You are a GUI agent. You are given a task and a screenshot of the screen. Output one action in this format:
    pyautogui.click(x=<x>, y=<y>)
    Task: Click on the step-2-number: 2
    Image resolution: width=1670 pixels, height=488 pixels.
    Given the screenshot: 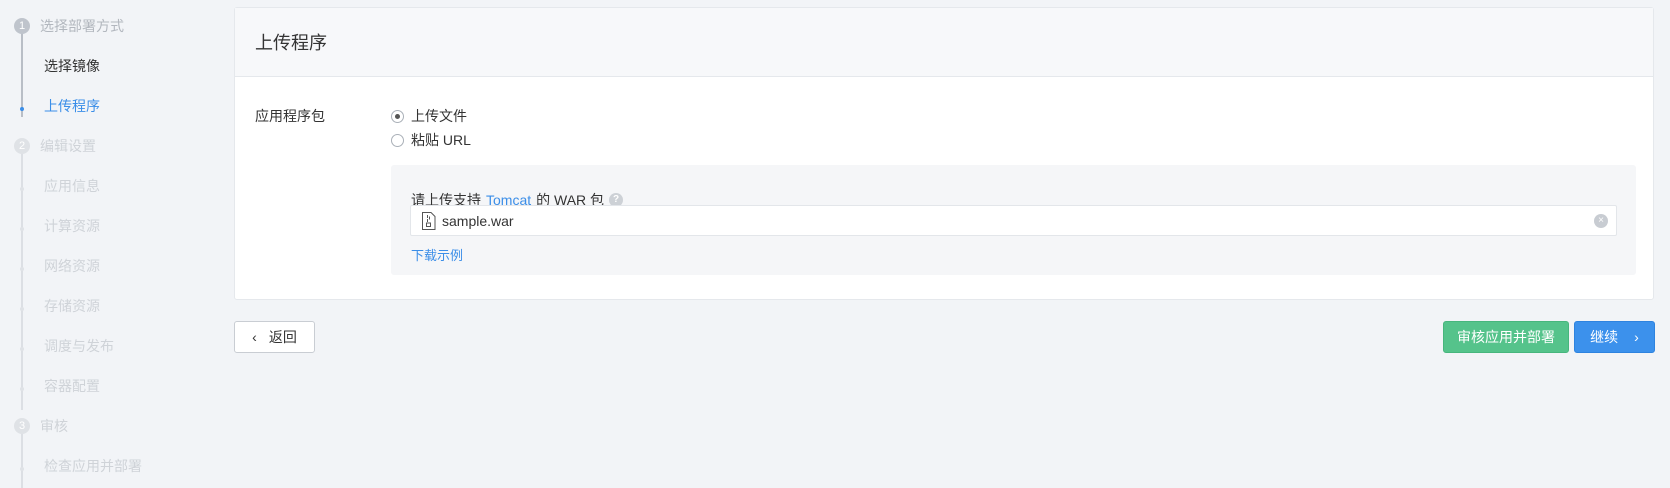 What is the action you would take?
    pyautogui.click(x=22, y=146)
    